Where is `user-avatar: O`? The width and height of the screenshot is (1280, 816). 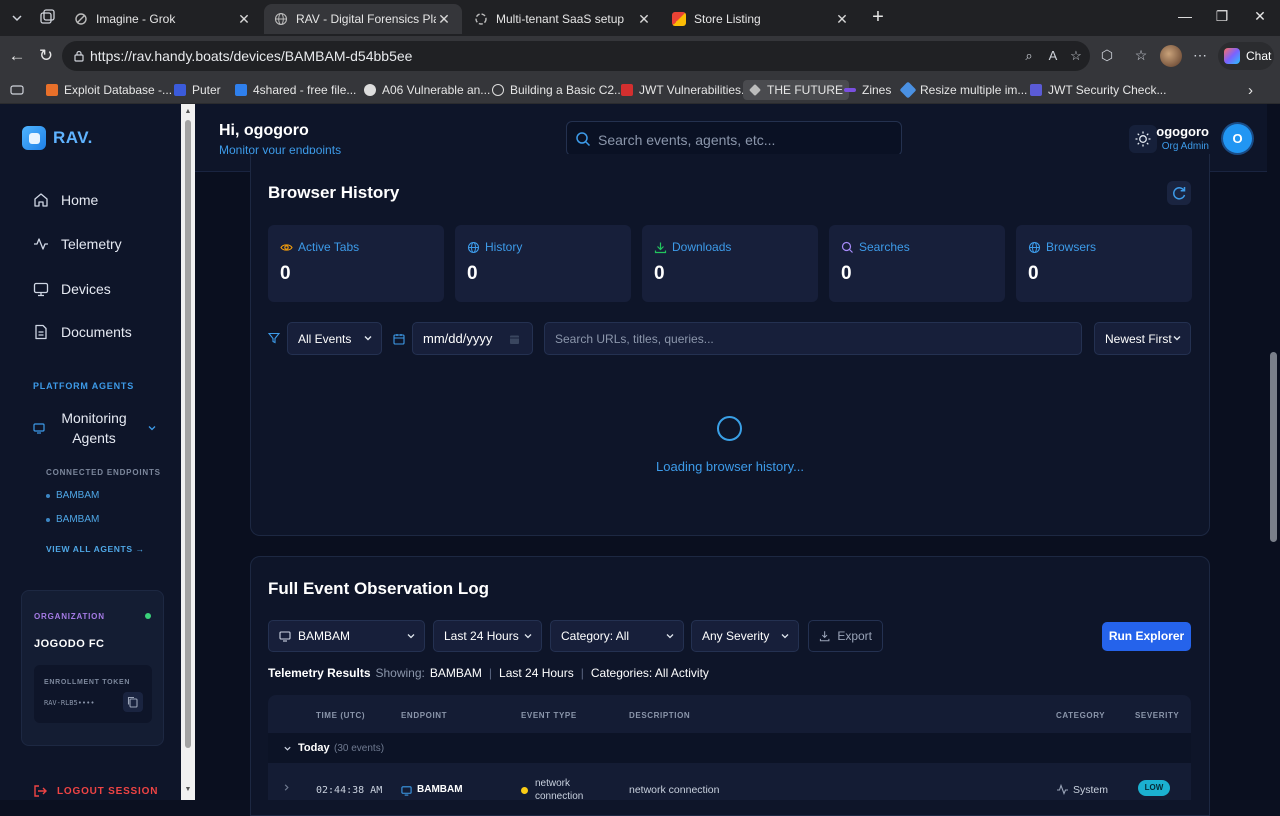
user-avatar: O is located at coordinates (1237, 138).